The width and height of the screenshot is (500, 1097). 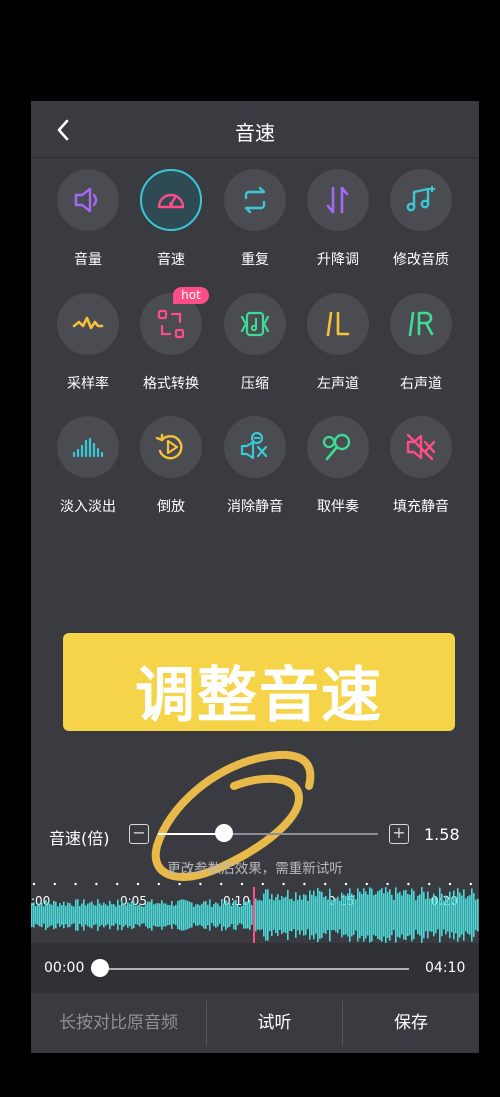 I want to click on playhead, so click(x=254, y=915).